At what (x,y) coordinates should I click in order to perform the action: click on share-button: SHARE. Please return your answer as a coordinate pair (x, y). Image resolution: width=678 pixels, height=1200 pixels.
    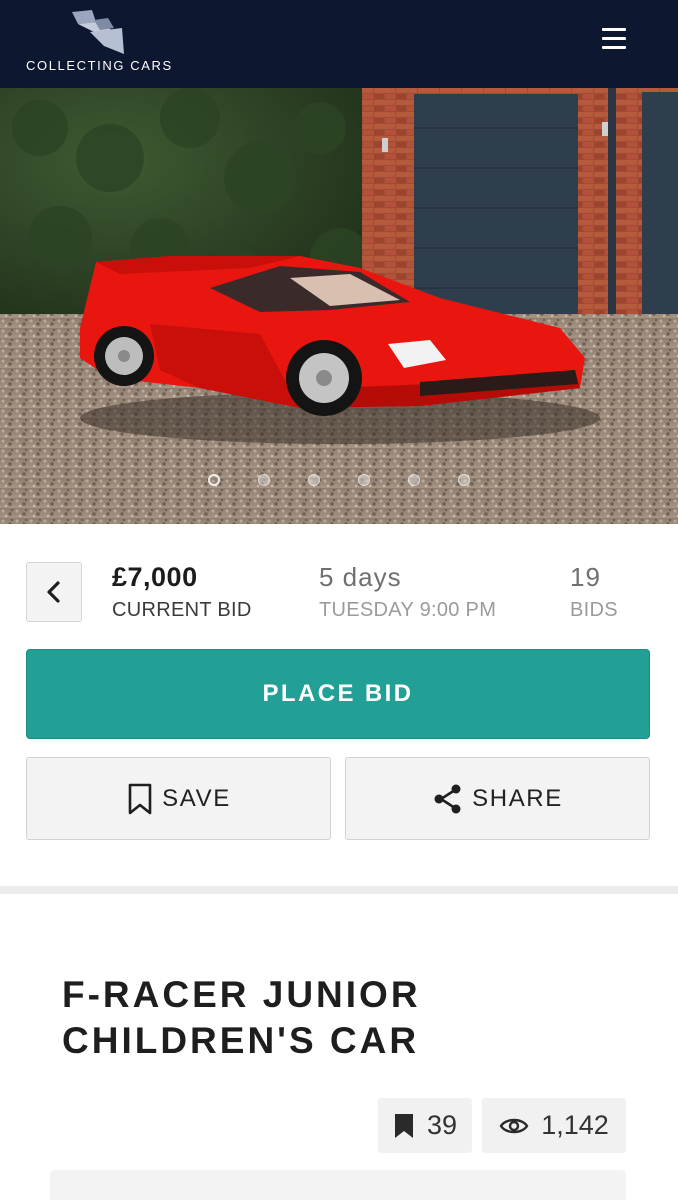
    Looking at the image, I should click on (497, 798).